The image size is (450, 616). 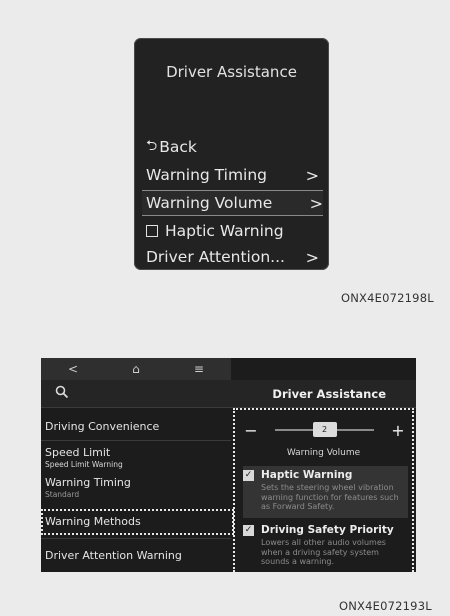 What do you see at coordinates (224, 231) in the screenshot?
I see `cluster-item-label: Haptic Warning` at bounding box center [224, 231].